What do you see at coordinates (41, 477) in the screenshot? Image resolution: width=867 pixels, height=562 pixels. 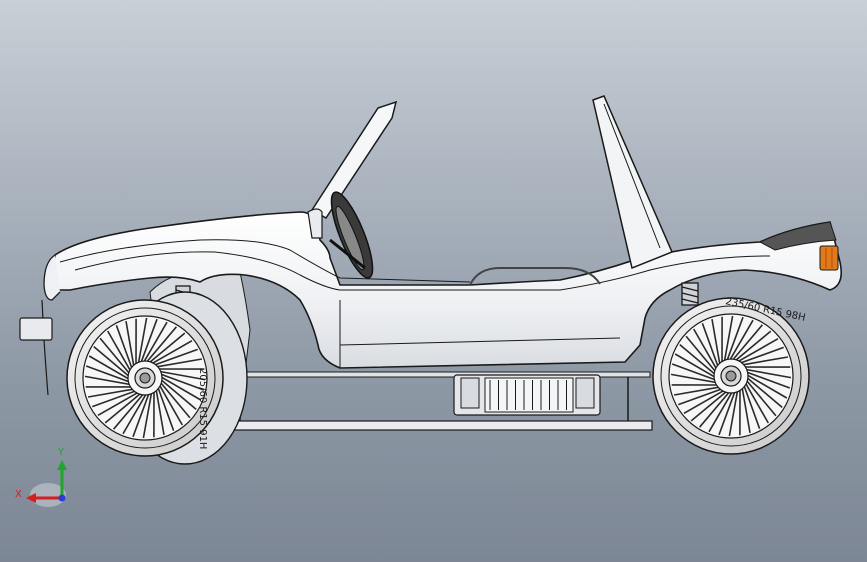 I see `coordinate-triad: Y X` at bounding box center [41, 477].